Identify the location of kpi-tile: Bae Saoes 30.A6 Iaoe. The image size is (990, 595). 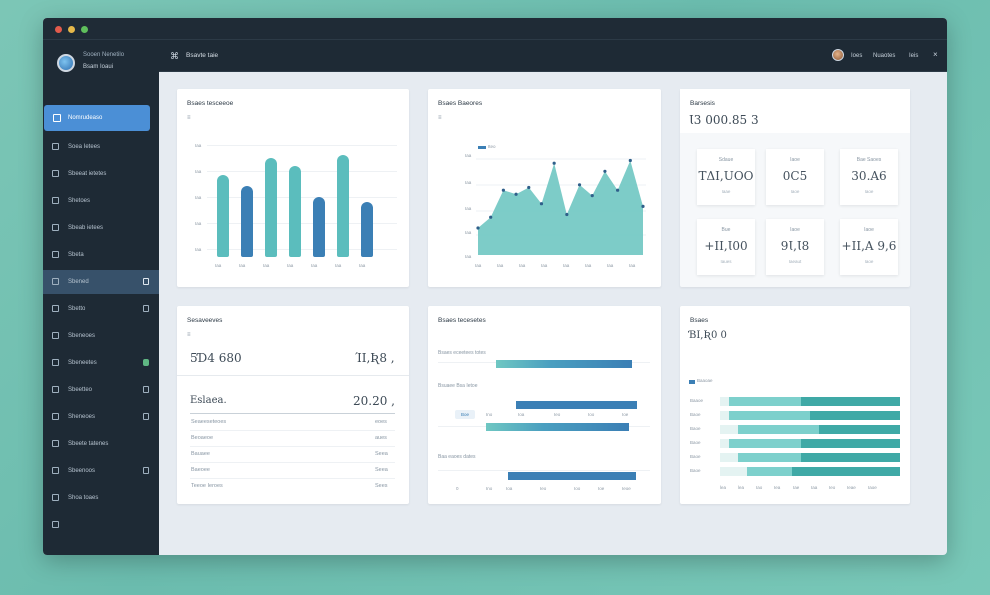
(869, 177).